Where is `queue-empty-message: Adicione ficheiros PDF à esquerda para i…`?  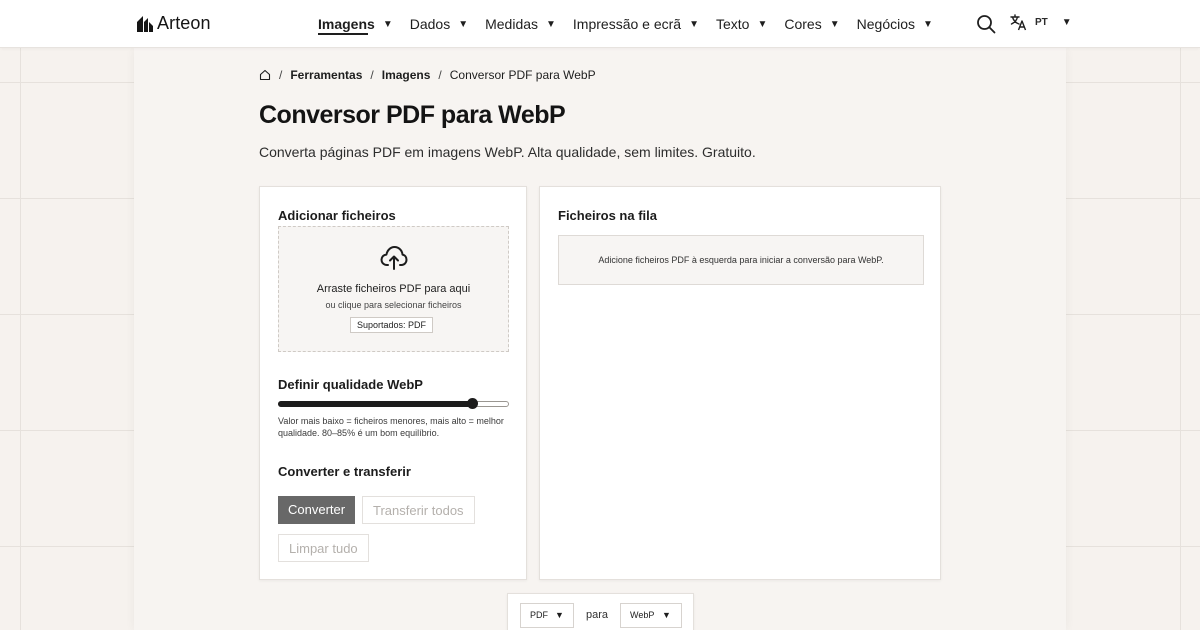
queue-empty-message: Adicione ficheiros PDF à esquerda para i… is located at coordinates (741, 260).